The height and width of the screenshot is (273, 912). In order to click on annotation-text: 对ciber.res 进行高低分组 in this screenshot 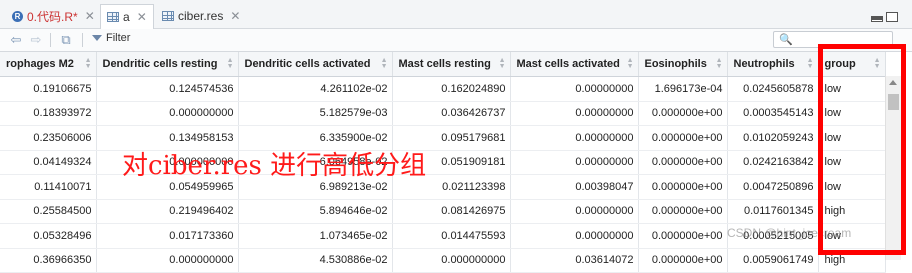, I will do `click(274, 166)`.